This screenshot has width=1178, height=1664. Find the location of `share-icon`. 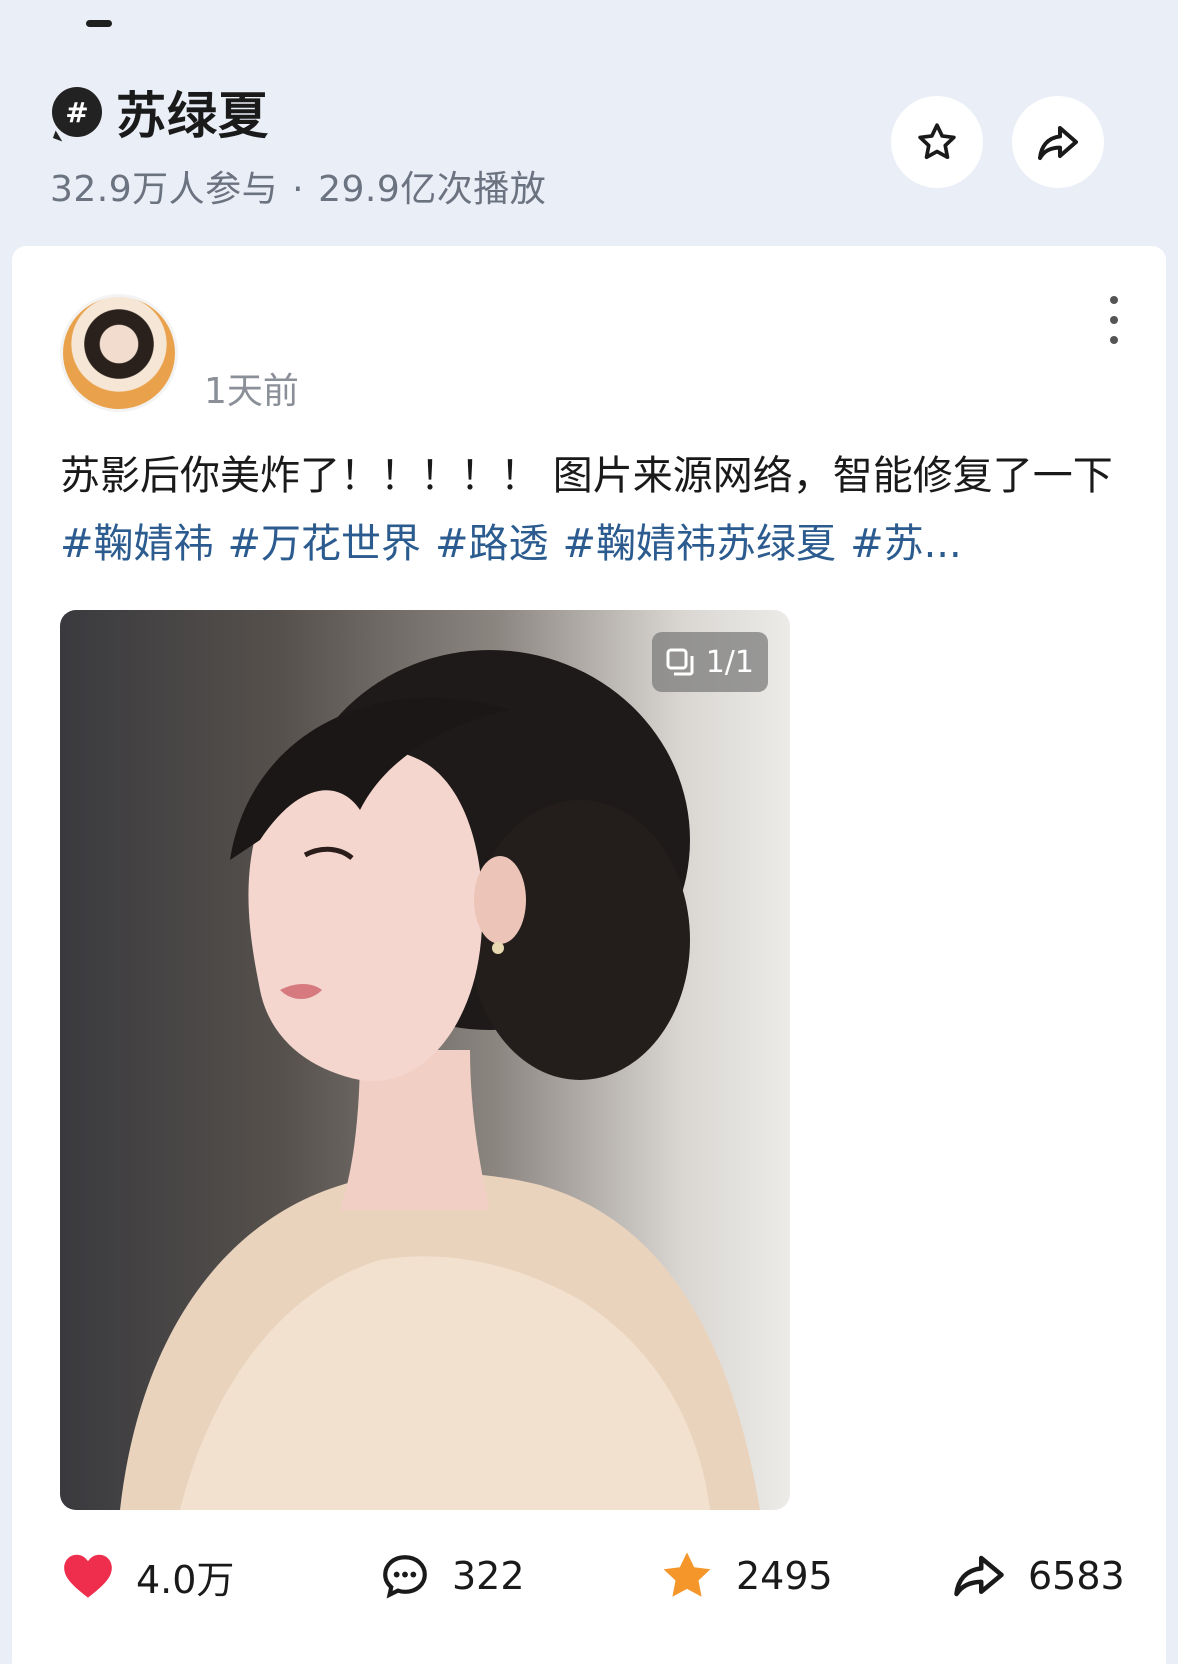

share-icon is located at coordinates (1058, 143).